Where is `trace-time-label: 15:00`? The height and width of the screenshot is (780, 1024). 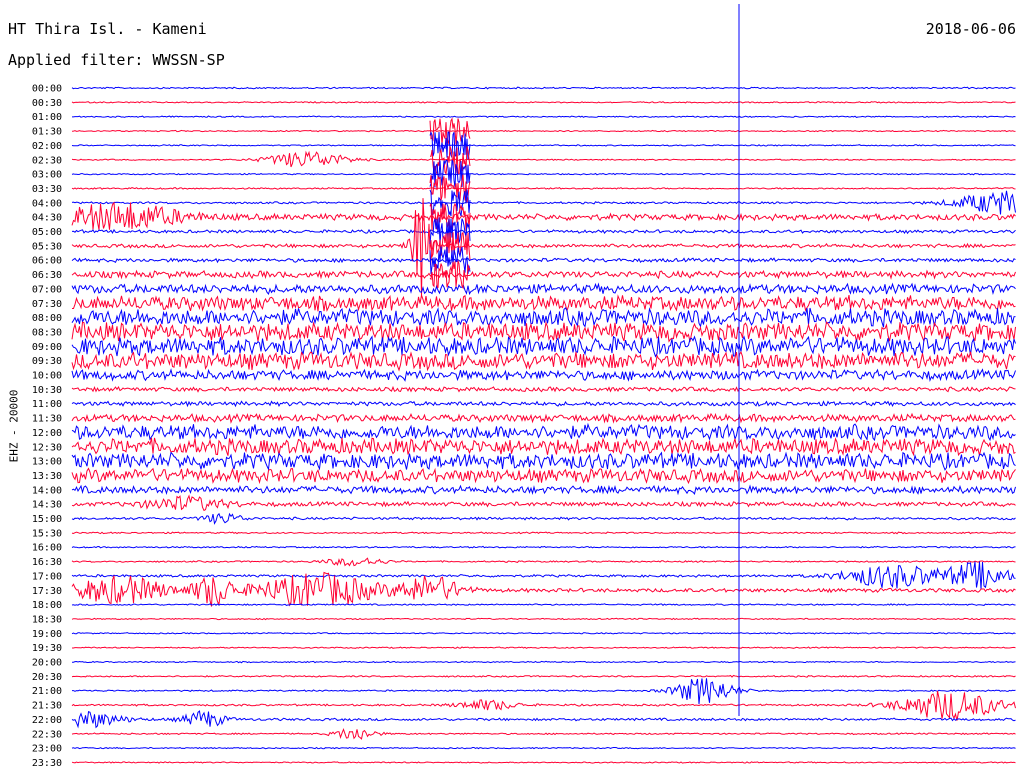 trace-time-label: 15:00 is located at coordinates (47, 519).